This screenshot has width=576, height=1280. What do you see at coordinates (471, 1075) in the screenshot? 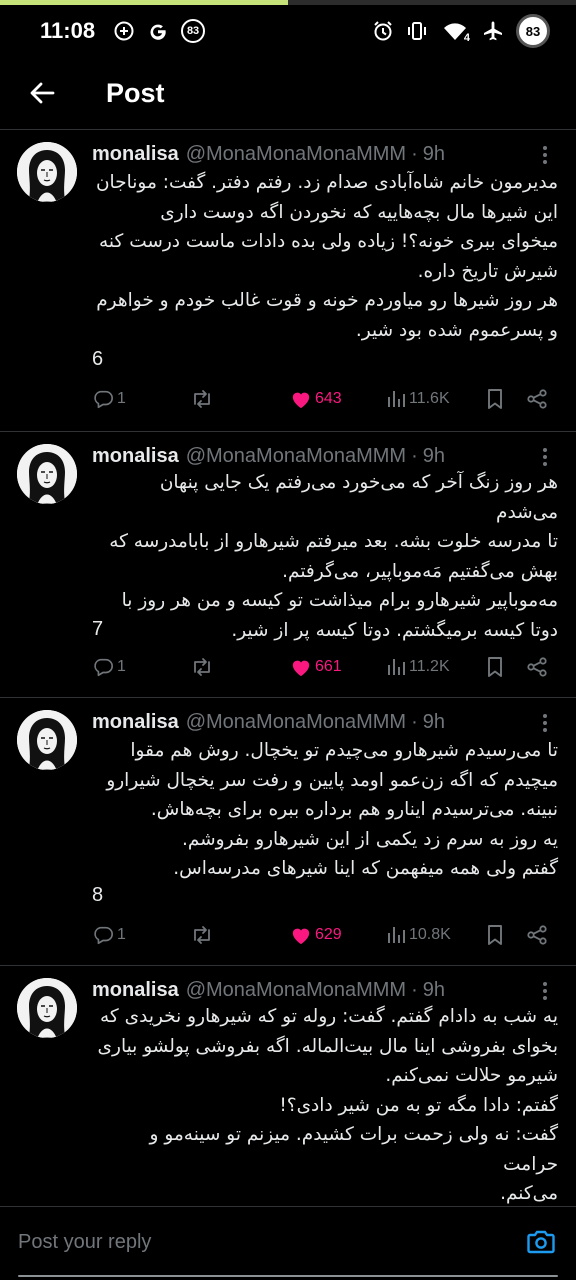
I see `tweet-text-line: شیرمو حلالت نمی‌کنم.` at bounding box center [471, 1075].